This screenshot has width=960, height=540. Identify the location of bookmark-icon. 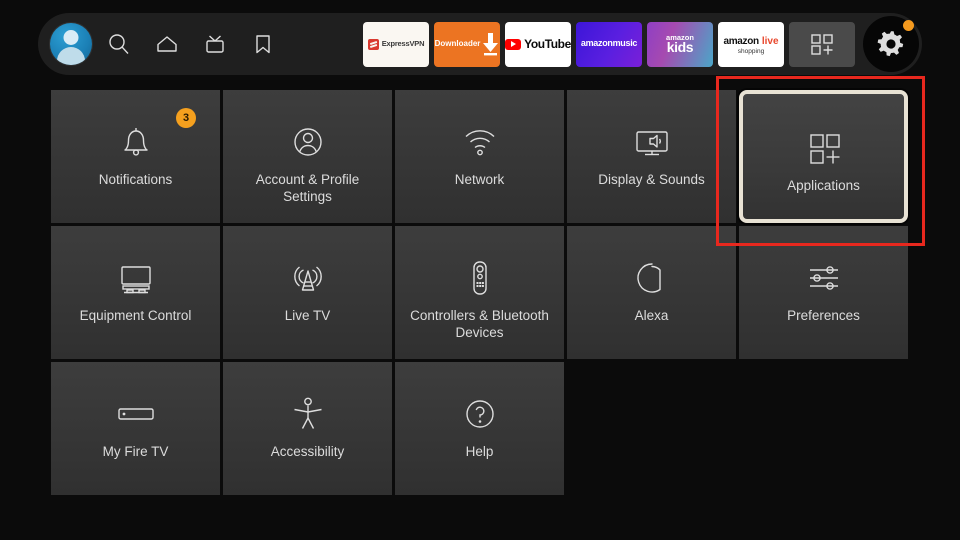
(263, 44).